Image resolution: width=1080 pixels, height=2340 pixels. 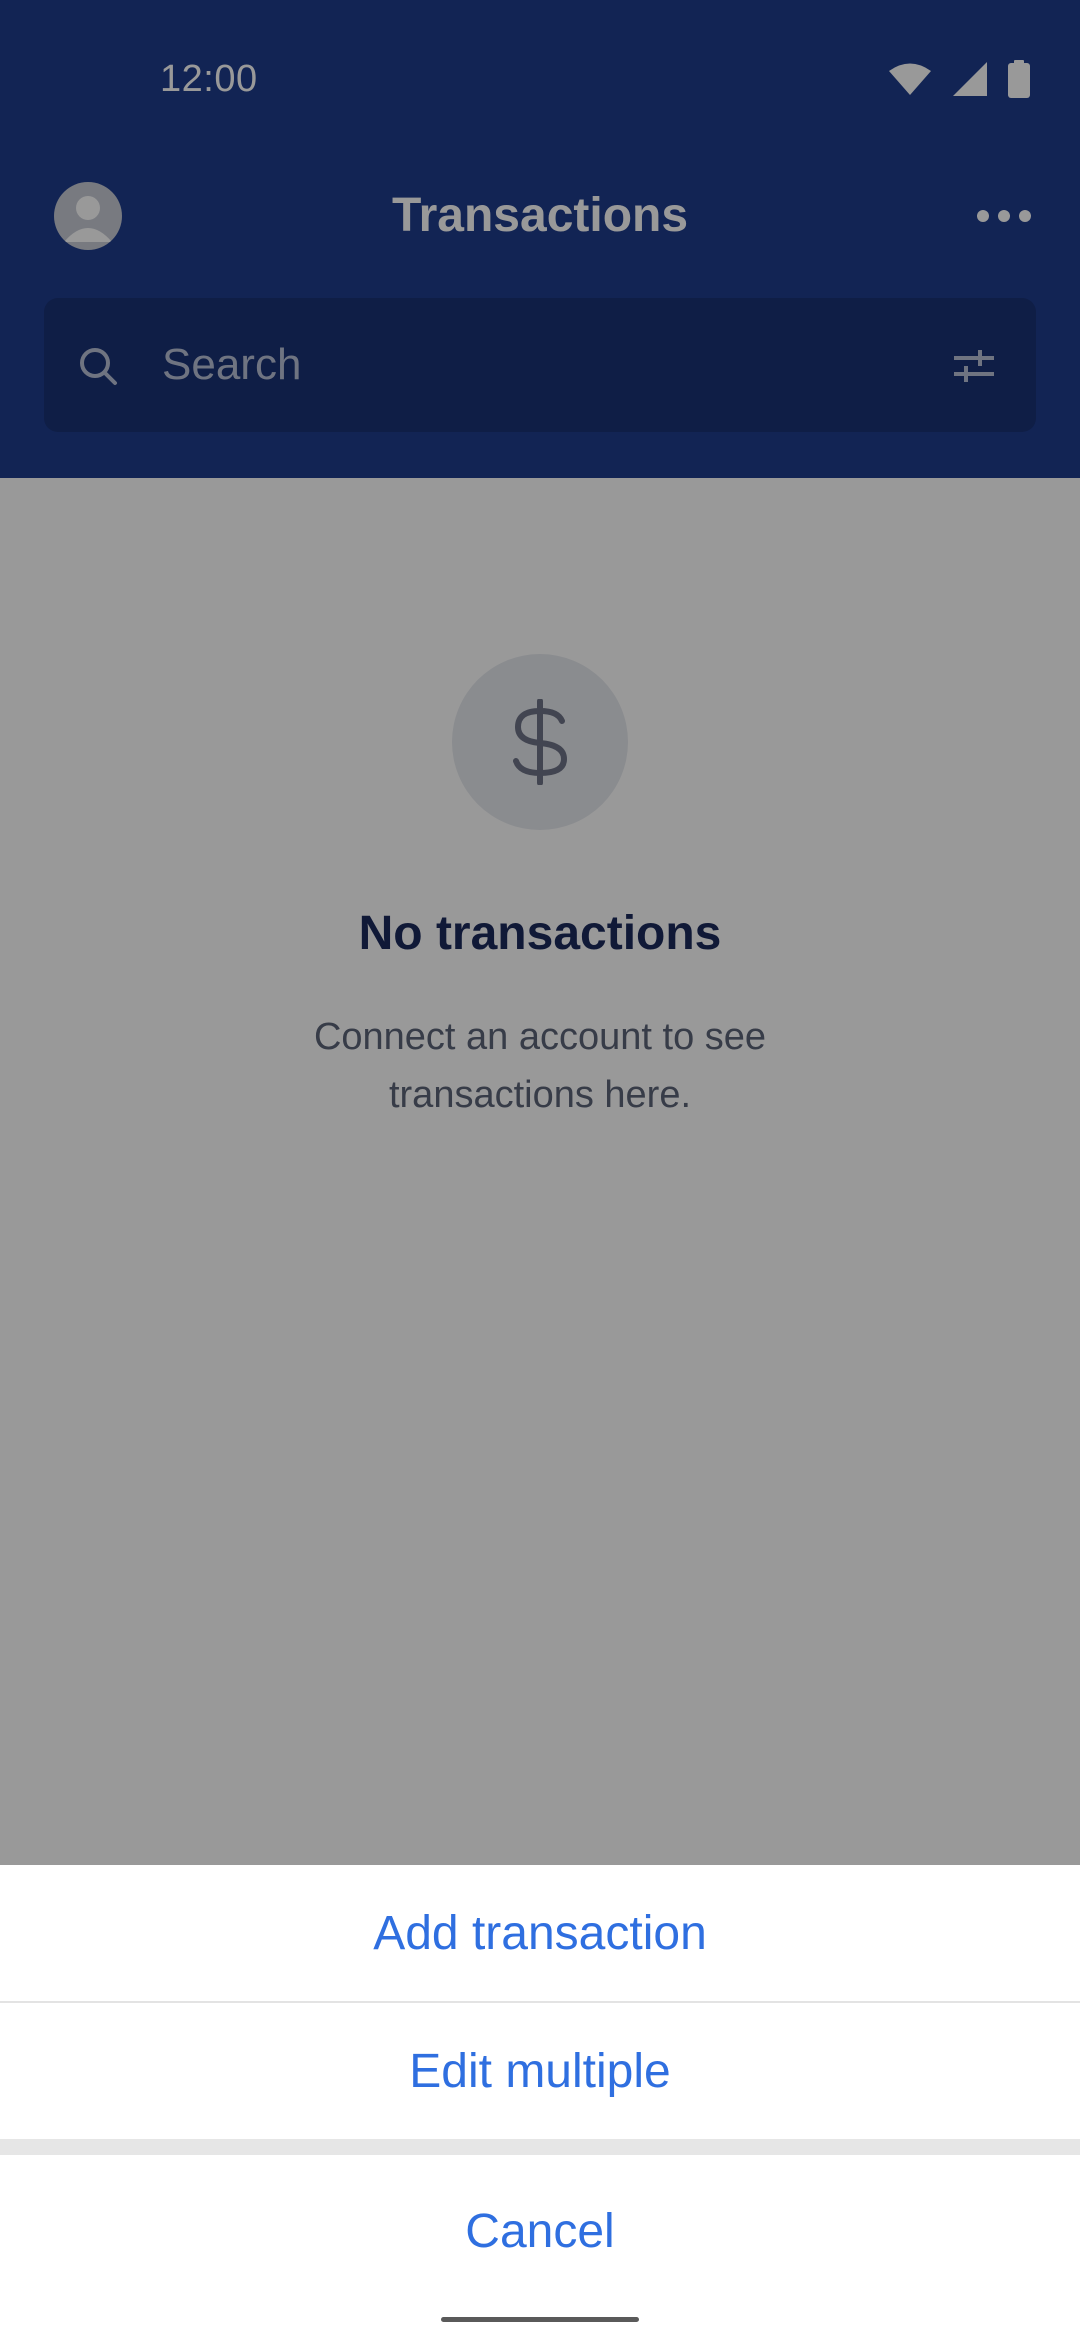 I want to click on home-indicator, so click(x=540, y=2319).